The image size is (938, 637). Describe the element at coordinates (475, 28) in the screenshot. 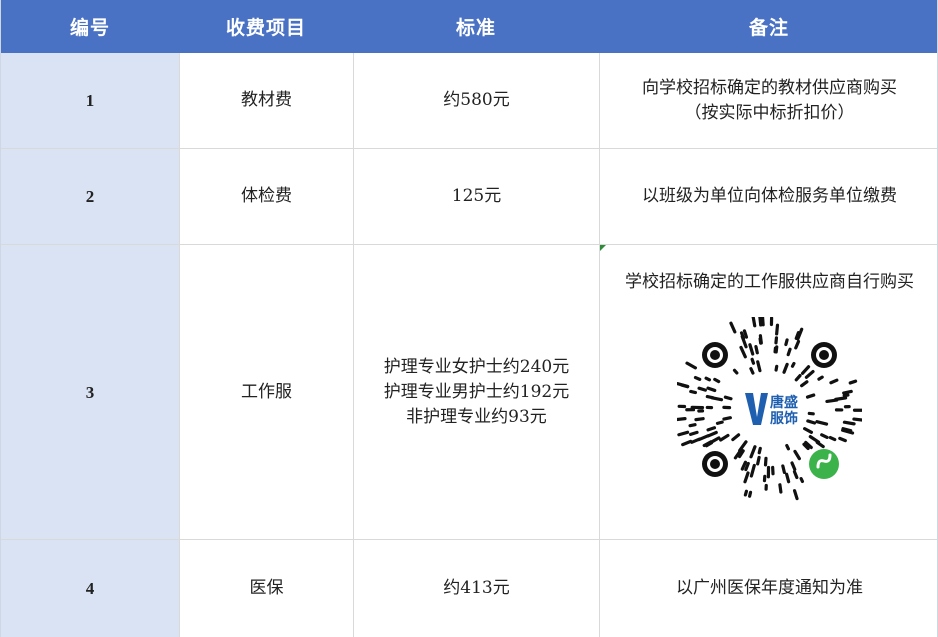

I see `header-standard: 标准` at that location.